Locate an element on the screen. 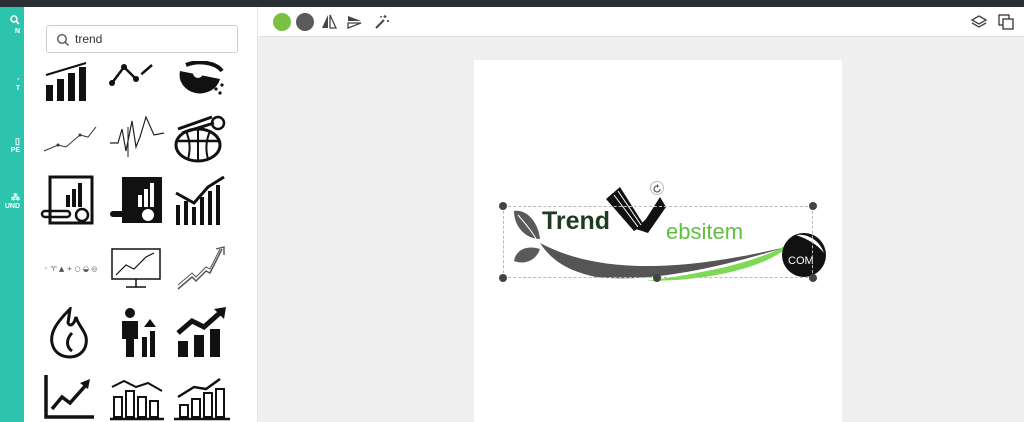 The width and height of the screenshot is (1024, 422). bars-arrow-icon is located at coordinates (202, 397).